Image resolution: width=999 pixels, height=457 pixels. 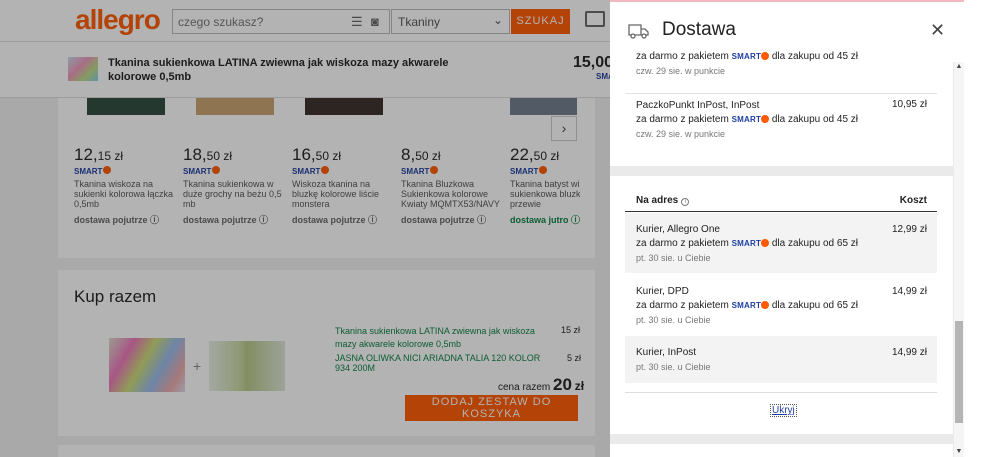 What do you see at coordinates (678, 229) in the screenshot?
I see `delivery-option-name: Kurier, Allegro One` at bounding box center [678, 229].